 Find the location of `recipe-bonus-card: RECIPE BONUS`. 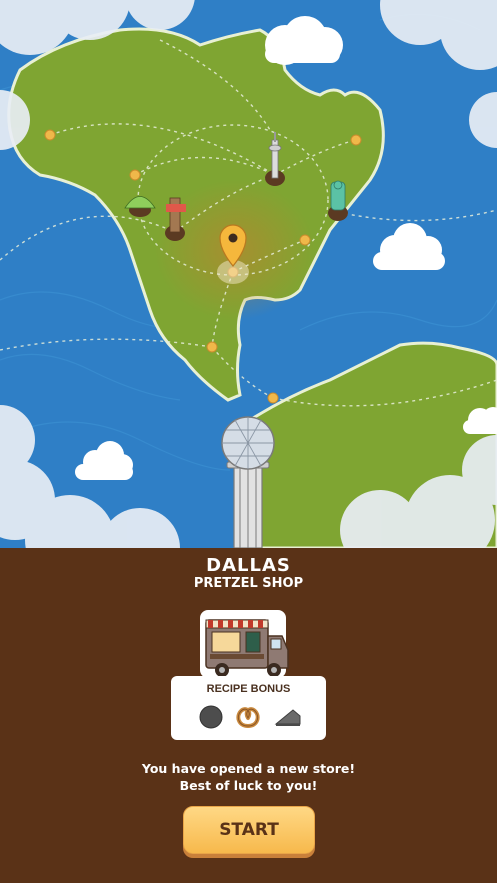

recipe-bonus-card: RECIPE BONUS is located at coordinates (248, 708).